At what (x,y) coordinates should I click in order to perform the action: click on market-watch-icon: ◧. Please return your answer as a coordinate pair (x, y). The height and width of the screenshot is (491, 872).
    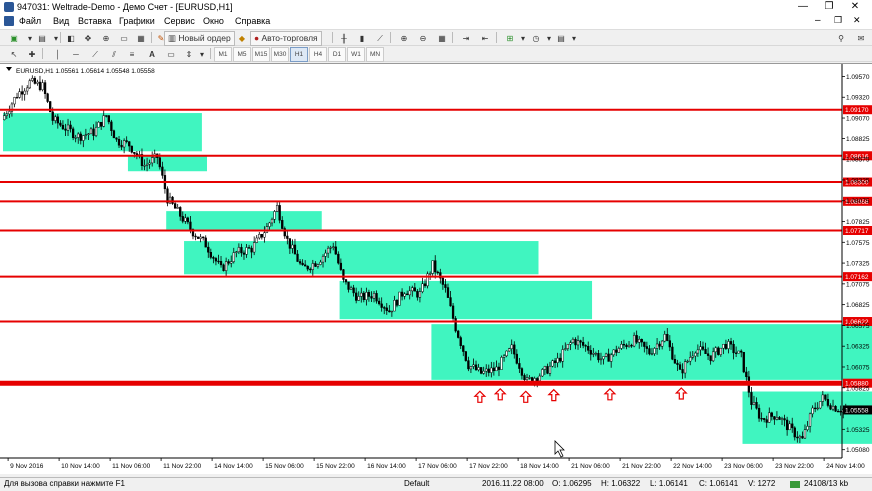
    Looking at the image, I should click on (71, 38).